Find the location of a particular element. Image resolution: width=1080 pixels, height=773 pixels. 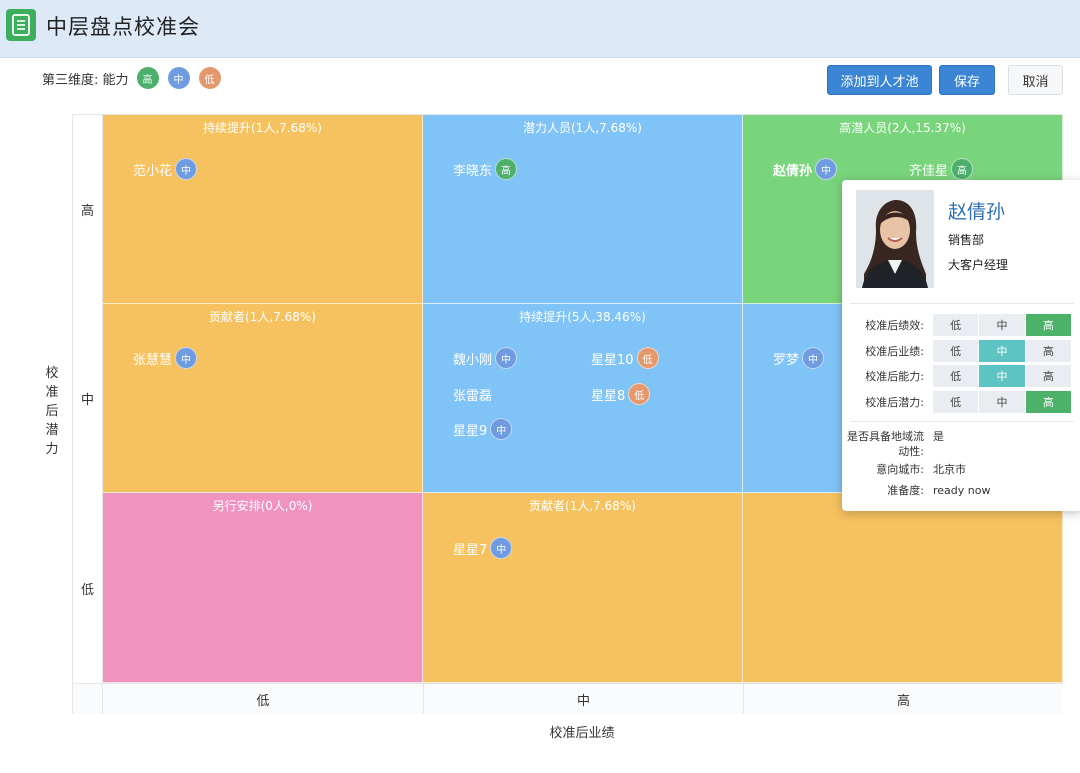

profile-department: 销售部 is located at coordinates (966, 240).